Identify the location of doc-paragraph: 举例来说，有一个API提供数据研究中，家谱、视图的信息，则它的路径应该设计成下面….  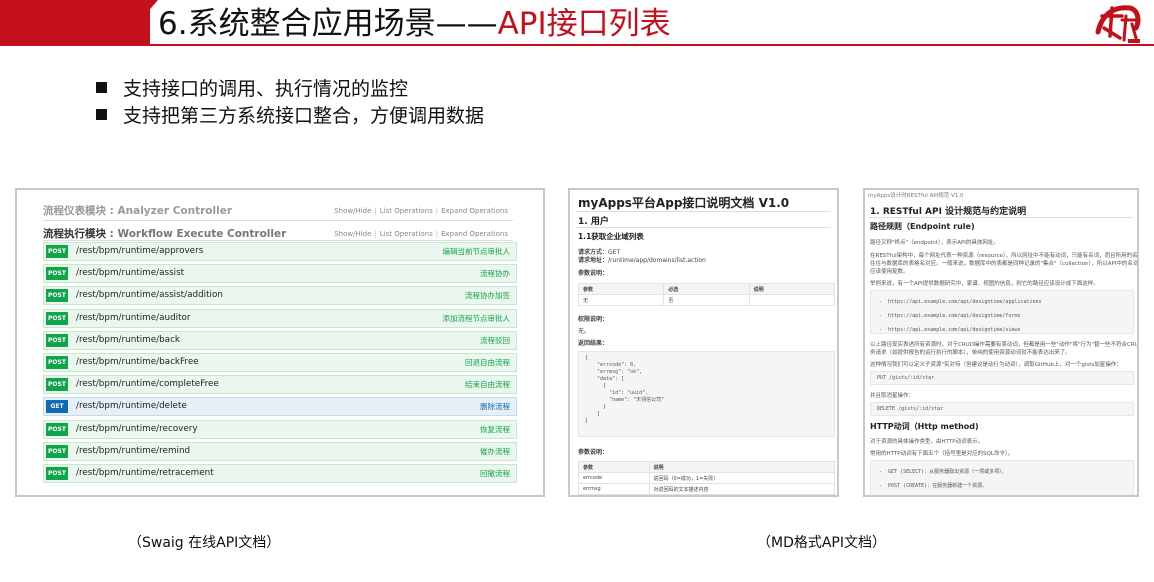
(984, 284).